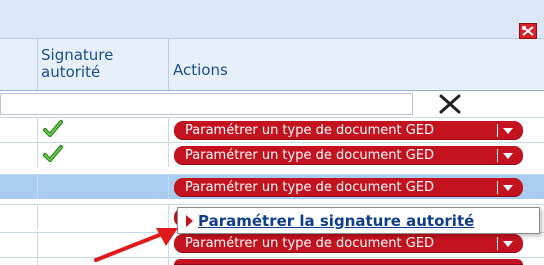 This screenshot has width=544, height=265. What do you see at coordinates (77, 63) in the screenshot?
I see `column-header-signature-label: Signature autorité` at bounding box center [77, 63].